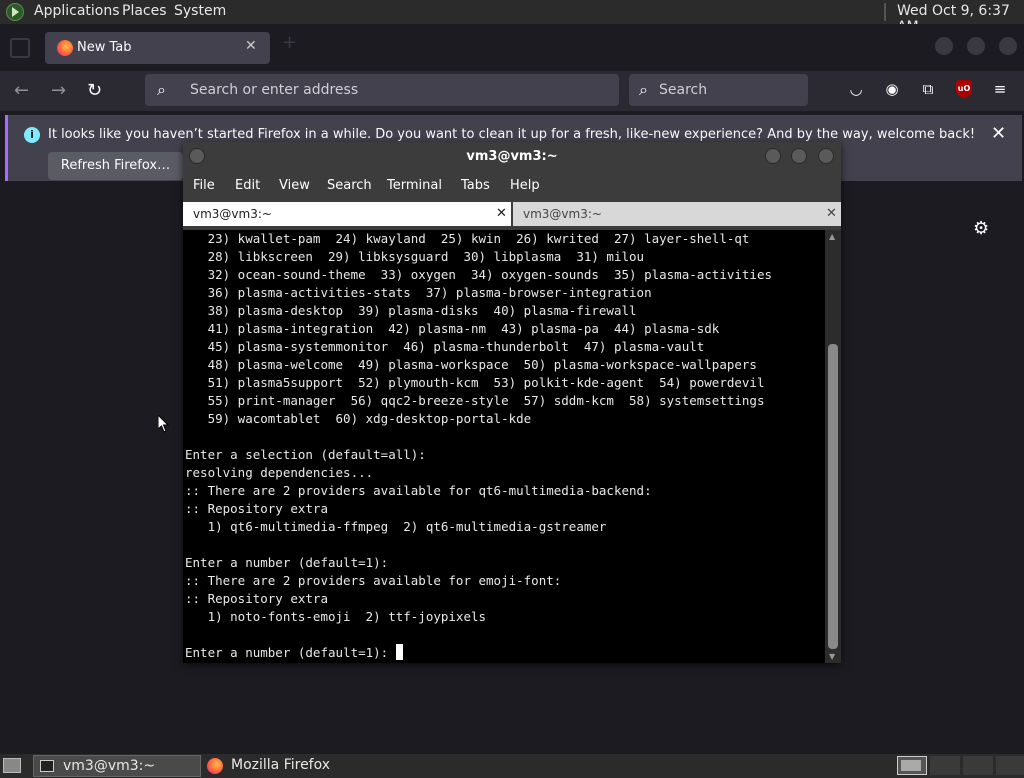  What do you see at coordinates (976, 46) in the screenshot?
I see `maximize-button` at bounding box center [976, 46].